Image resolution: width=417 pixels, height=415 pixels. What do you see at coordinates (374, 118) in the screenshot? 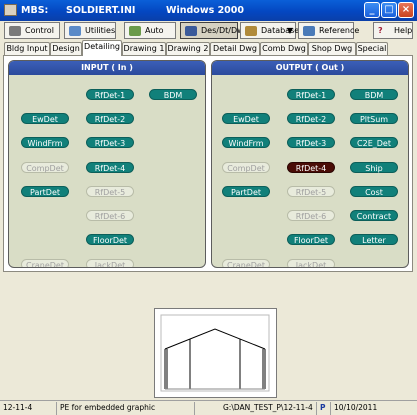
I see `output-pltsum-button: PltSum` at bounding box center [374, 118].